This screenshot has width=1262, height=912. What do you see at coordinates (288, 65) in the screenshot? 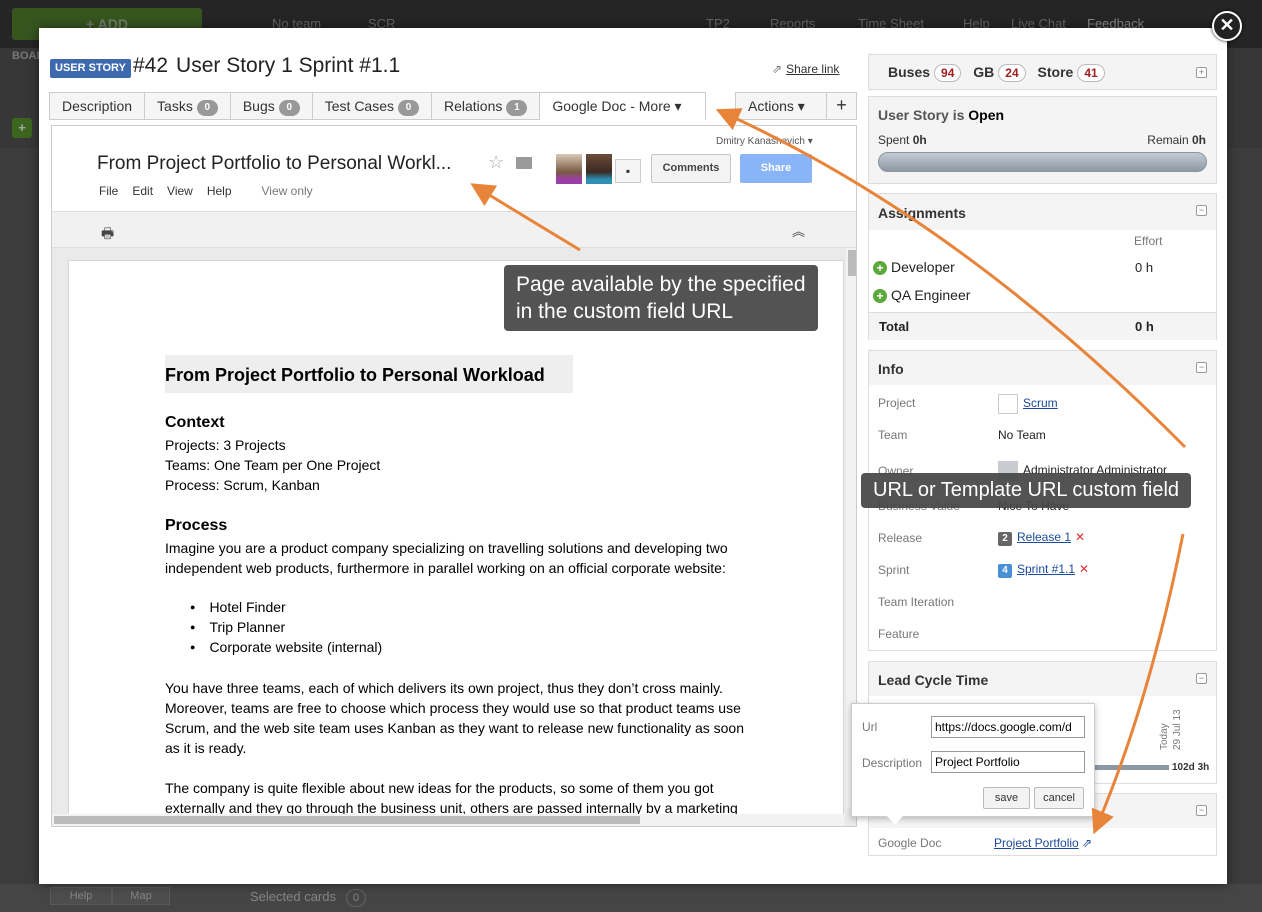
I see `entity-name: User Story 1 Sprint #1.1` at bounding box center [288, 65].